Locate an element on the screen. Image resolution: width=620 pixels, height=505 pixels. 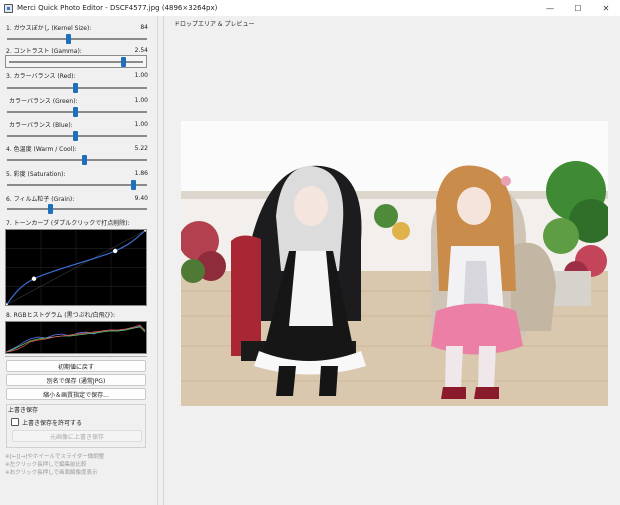
app-icon is located at coordinates (8, 8).